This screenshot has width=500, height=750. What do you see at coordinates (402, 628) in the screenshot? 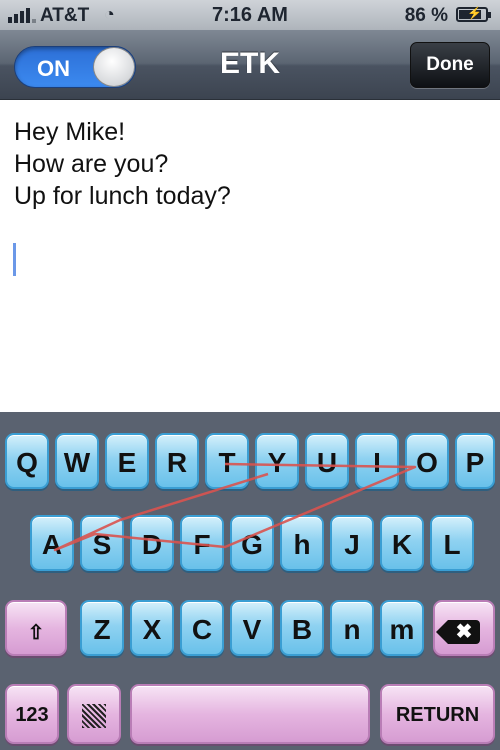
I see `key-m: m` at bounding box center [402, 628].